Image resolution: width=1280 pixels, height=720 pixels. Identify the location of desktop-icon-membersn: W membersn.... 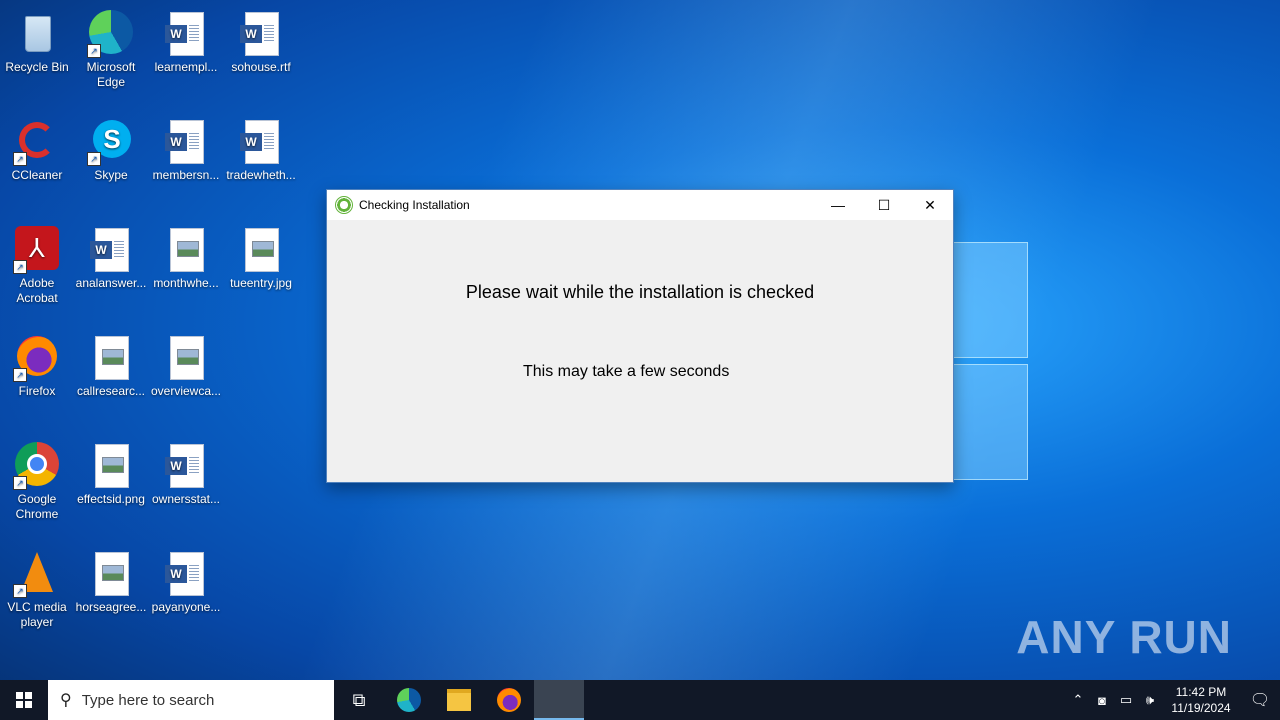
(186, 147).